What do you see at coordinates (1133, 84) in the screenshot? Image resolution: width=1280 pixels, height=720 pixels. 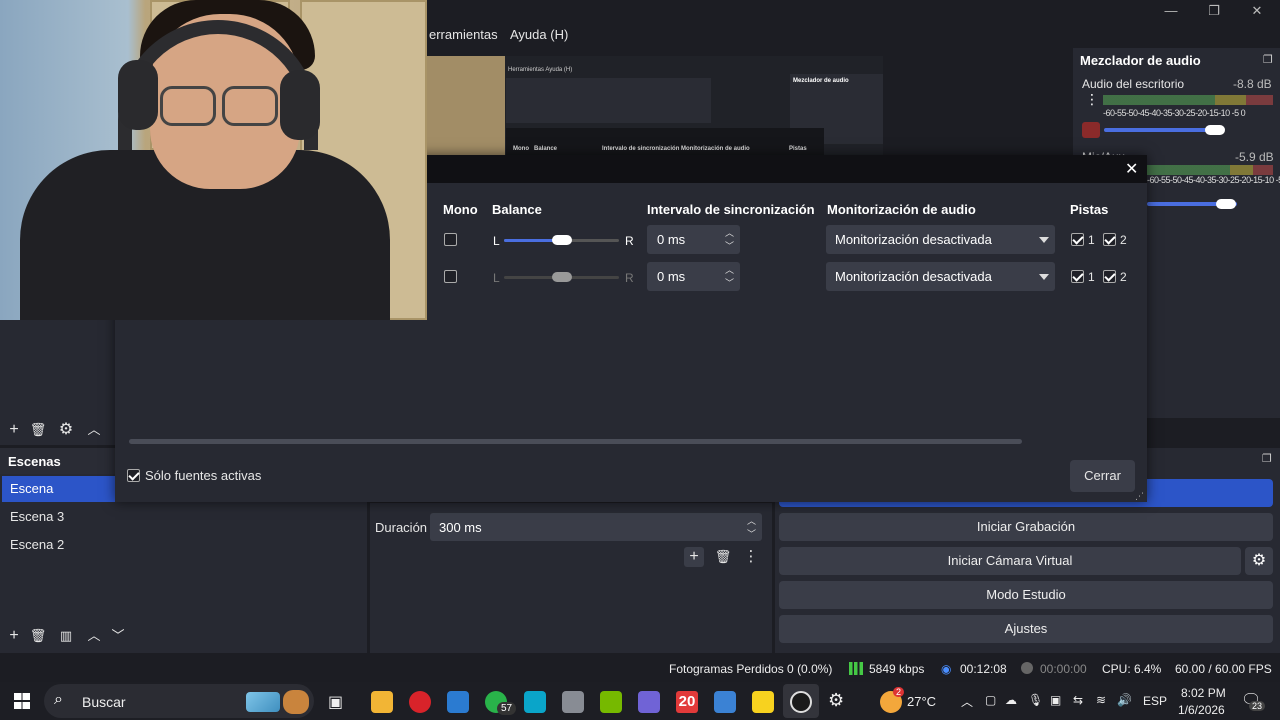 I see `channel-name: Audio del escritorio` at bounding box center [1133, 84].